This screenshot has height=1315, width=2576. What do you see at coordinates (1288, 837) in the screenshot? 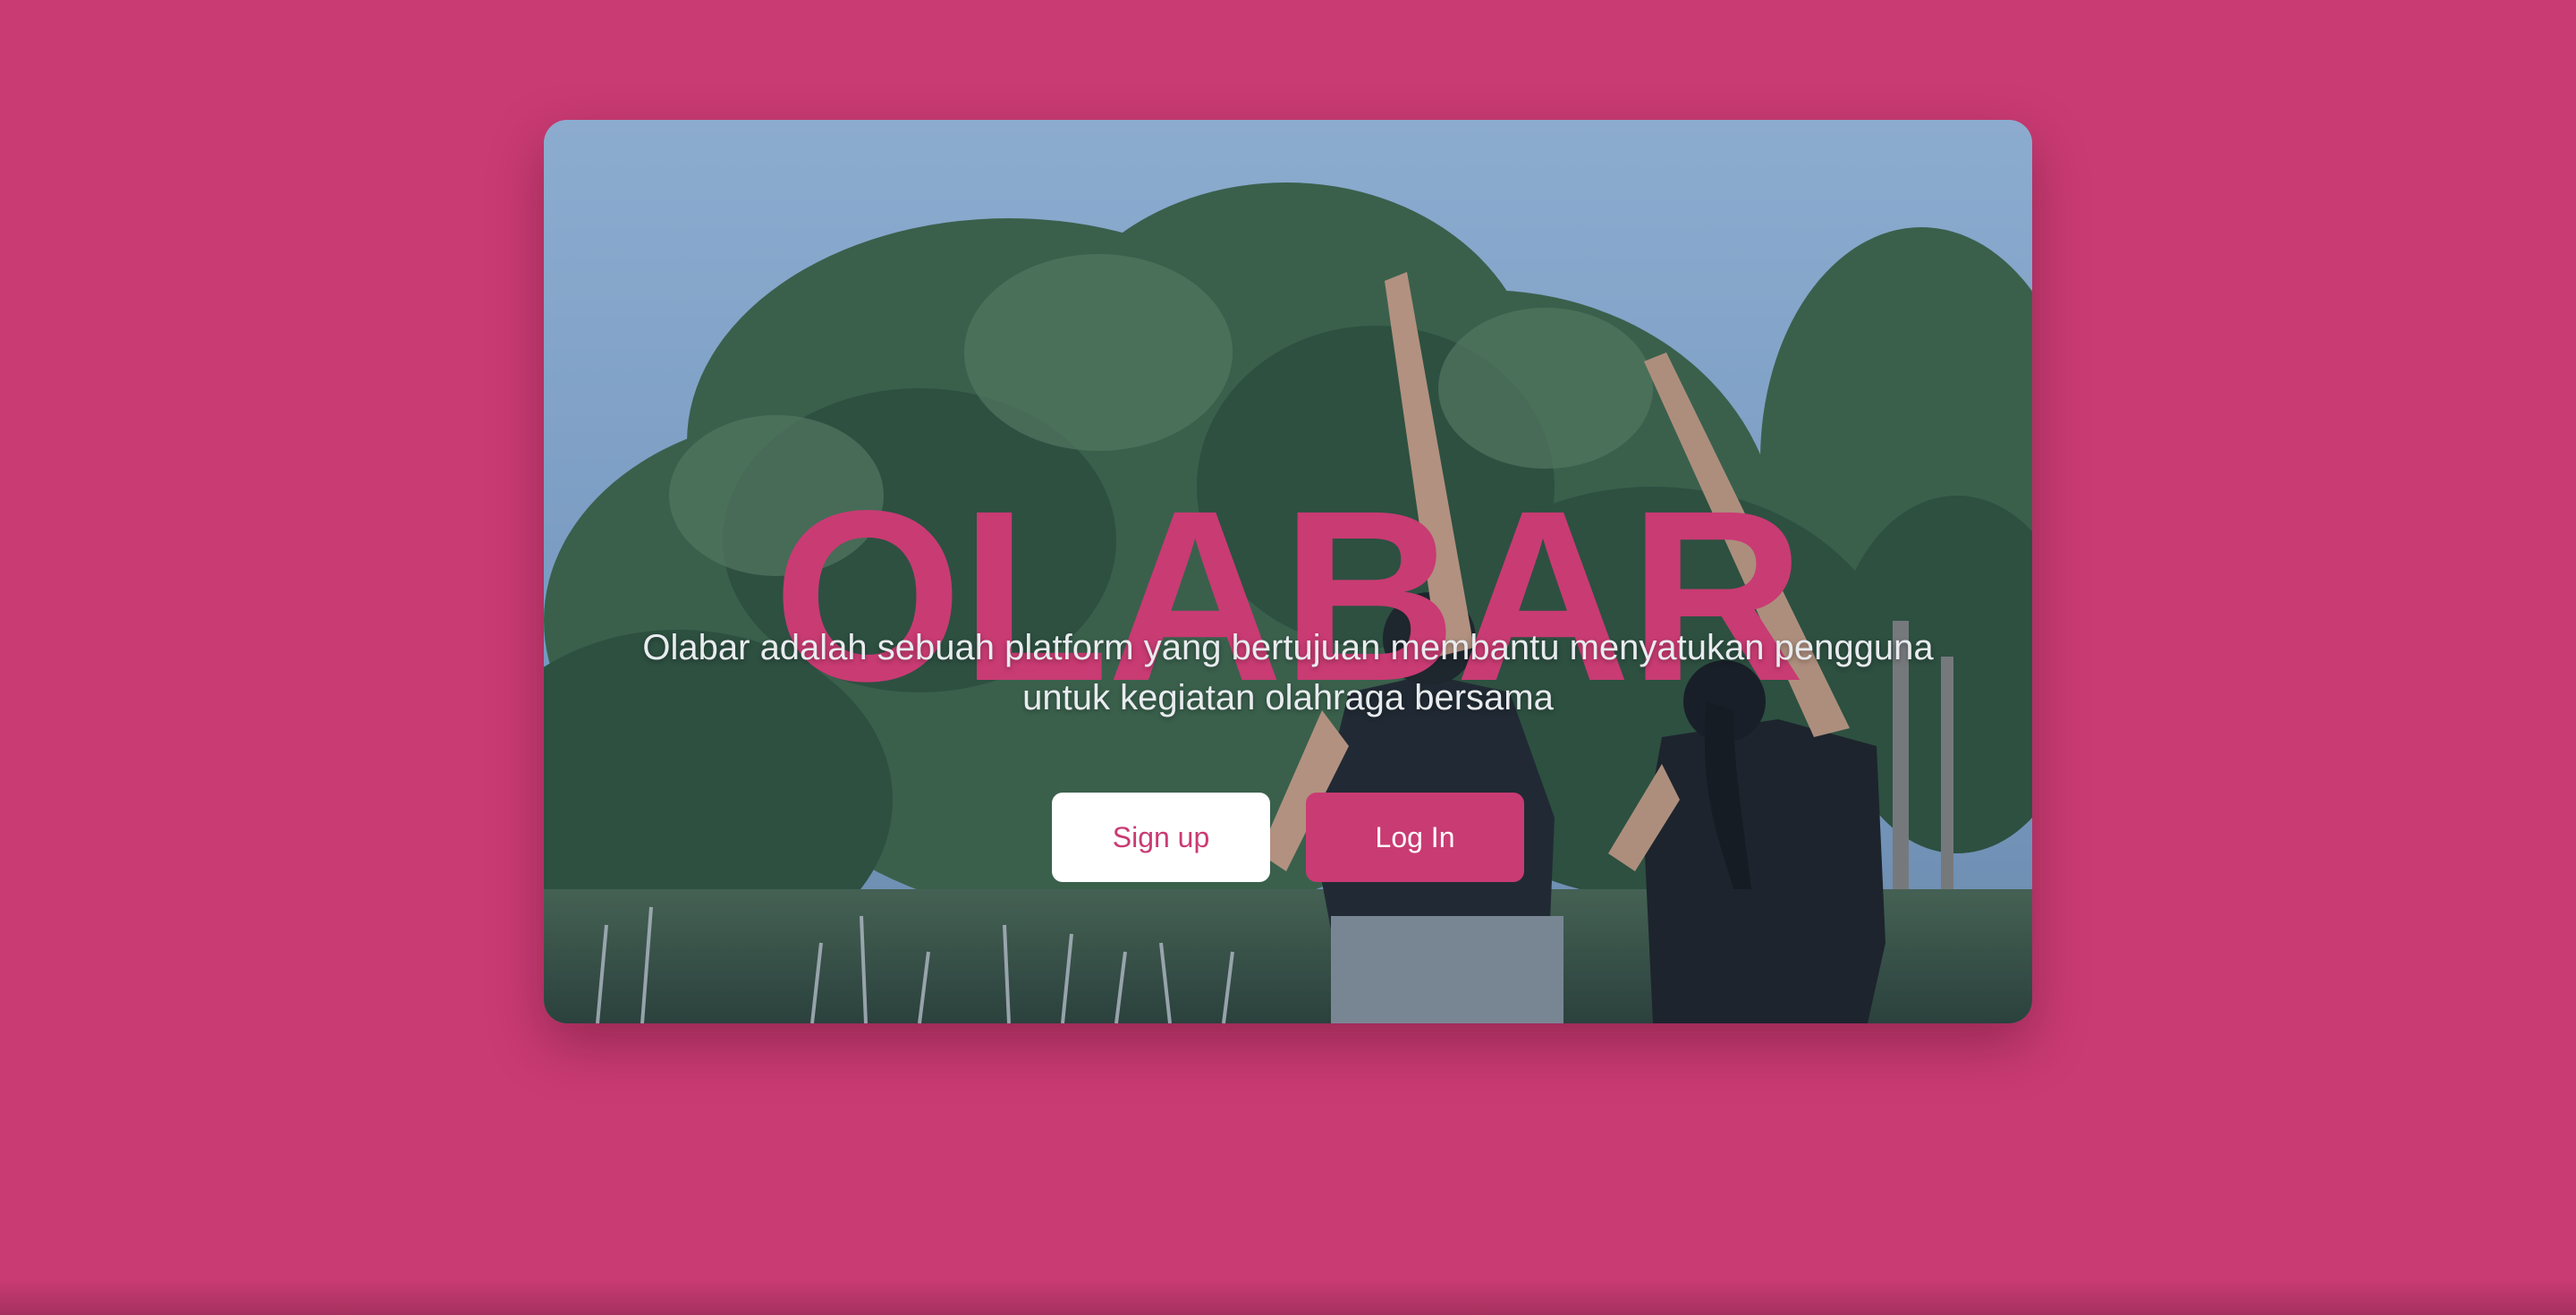
I see `hero-actions: Sign up Log In` at bounding box center [1288, 837].